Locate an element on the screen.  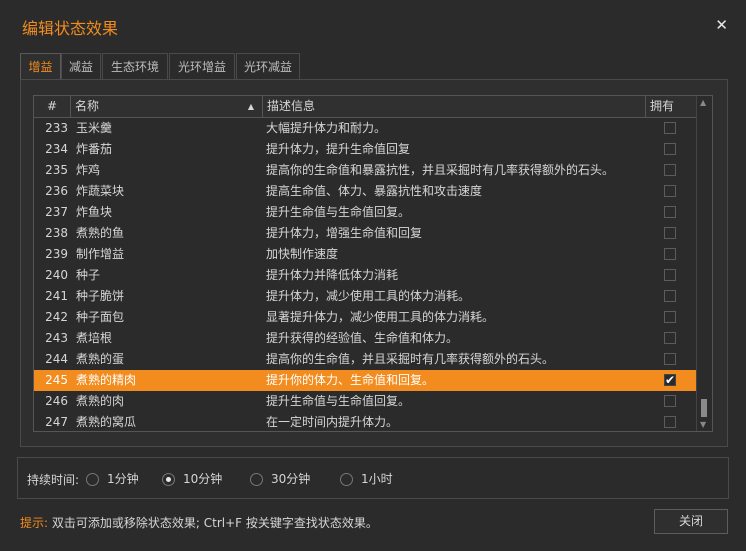
effect-description: 提高生命值、体力、暴露抗性和攻击速度 is located at coordinates (374, 191).